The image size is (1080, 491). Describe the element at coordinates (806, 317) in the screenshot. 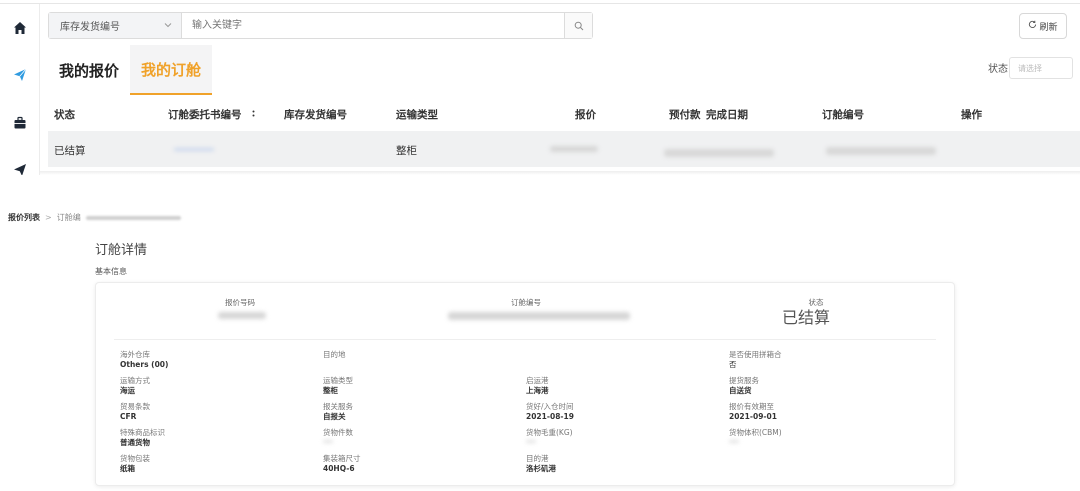

I see `status-value: 已结算` at that location.